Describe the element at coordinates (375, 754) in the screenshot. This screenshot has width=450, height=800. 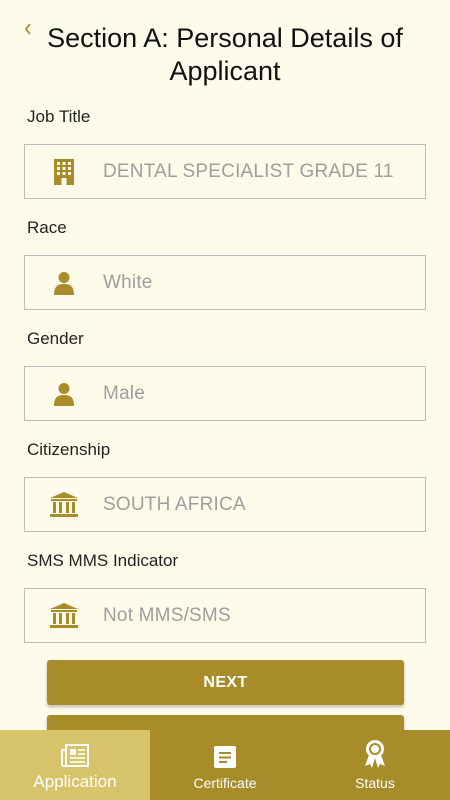
I see `award-icon` at that location.